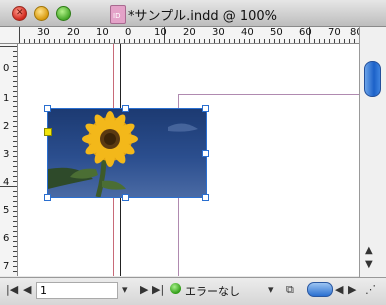 Image resolution: width=386 pixels, height=305 pixels. What do you see at coordinates (372, 152) in the screenshot?
I see `vertical-scrollbar: ▲ ▼` at bounding box center [372, 152].